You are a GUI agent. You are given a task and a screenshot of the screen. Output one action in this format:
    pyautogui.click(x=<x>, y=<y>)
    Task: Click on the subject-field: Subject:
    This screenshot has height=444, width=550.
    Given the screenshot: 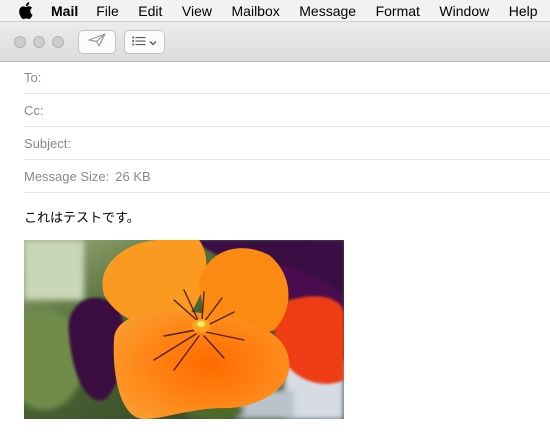 What is the action you would take?
    pyautogui.click(x=287, y=143)
    